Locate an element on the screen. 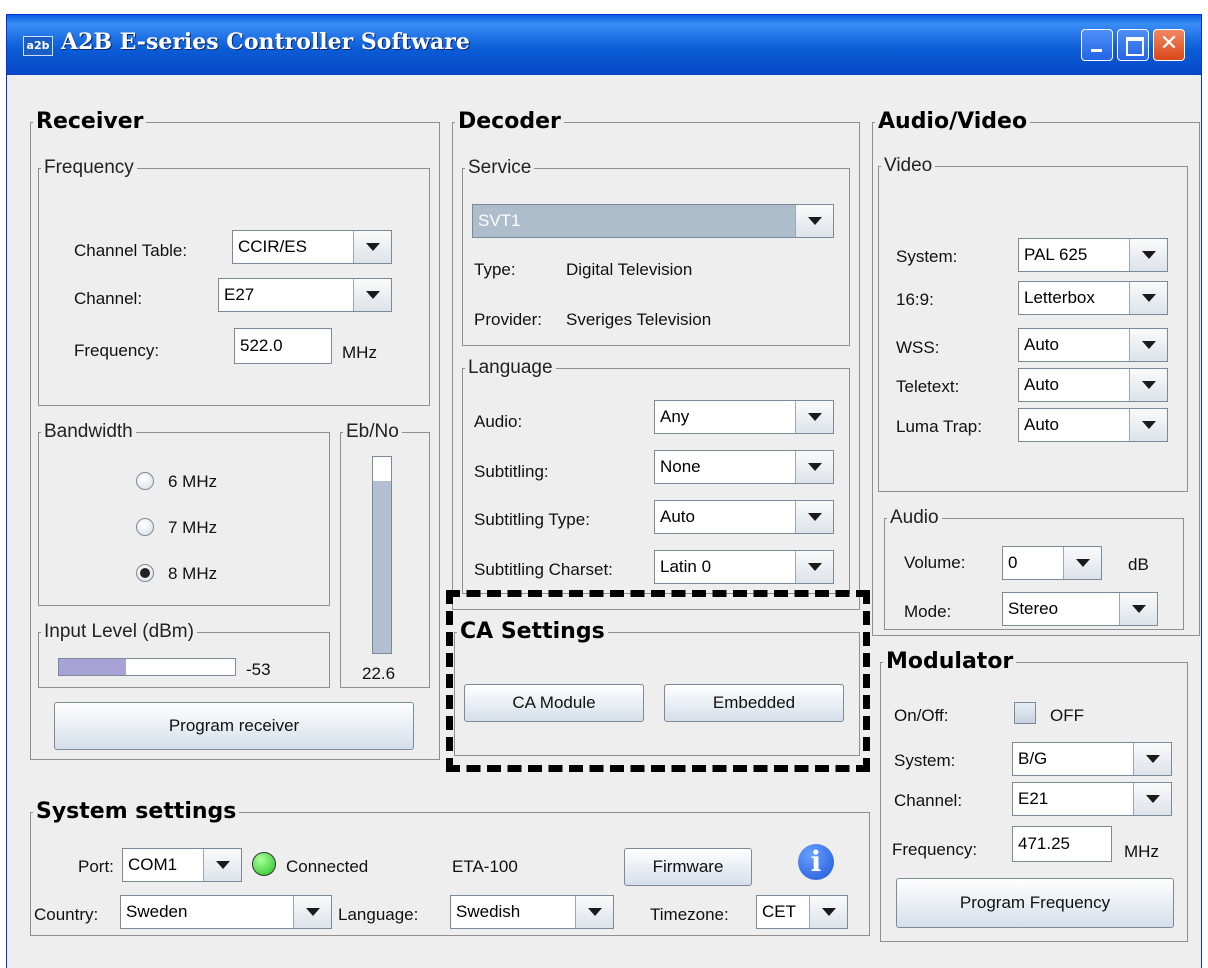  subtitling-value: None is located at coordinates (680, 466).